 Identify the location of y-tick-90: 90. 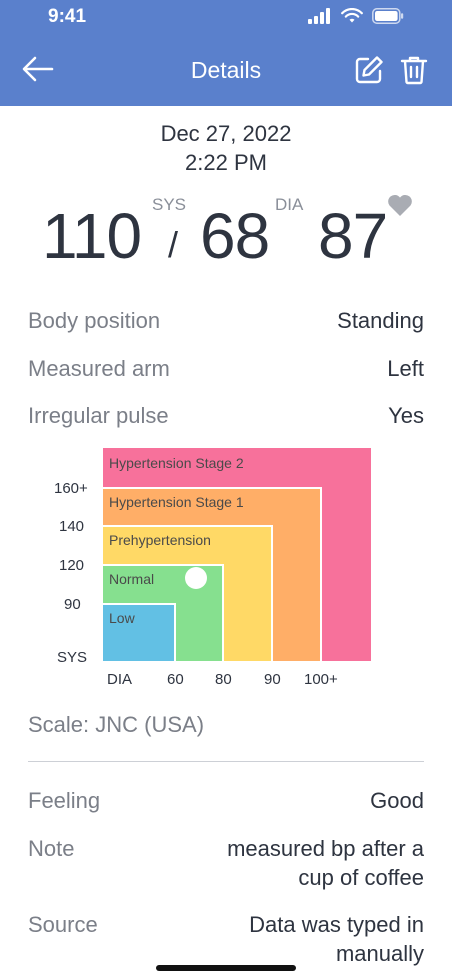
(72, 604).